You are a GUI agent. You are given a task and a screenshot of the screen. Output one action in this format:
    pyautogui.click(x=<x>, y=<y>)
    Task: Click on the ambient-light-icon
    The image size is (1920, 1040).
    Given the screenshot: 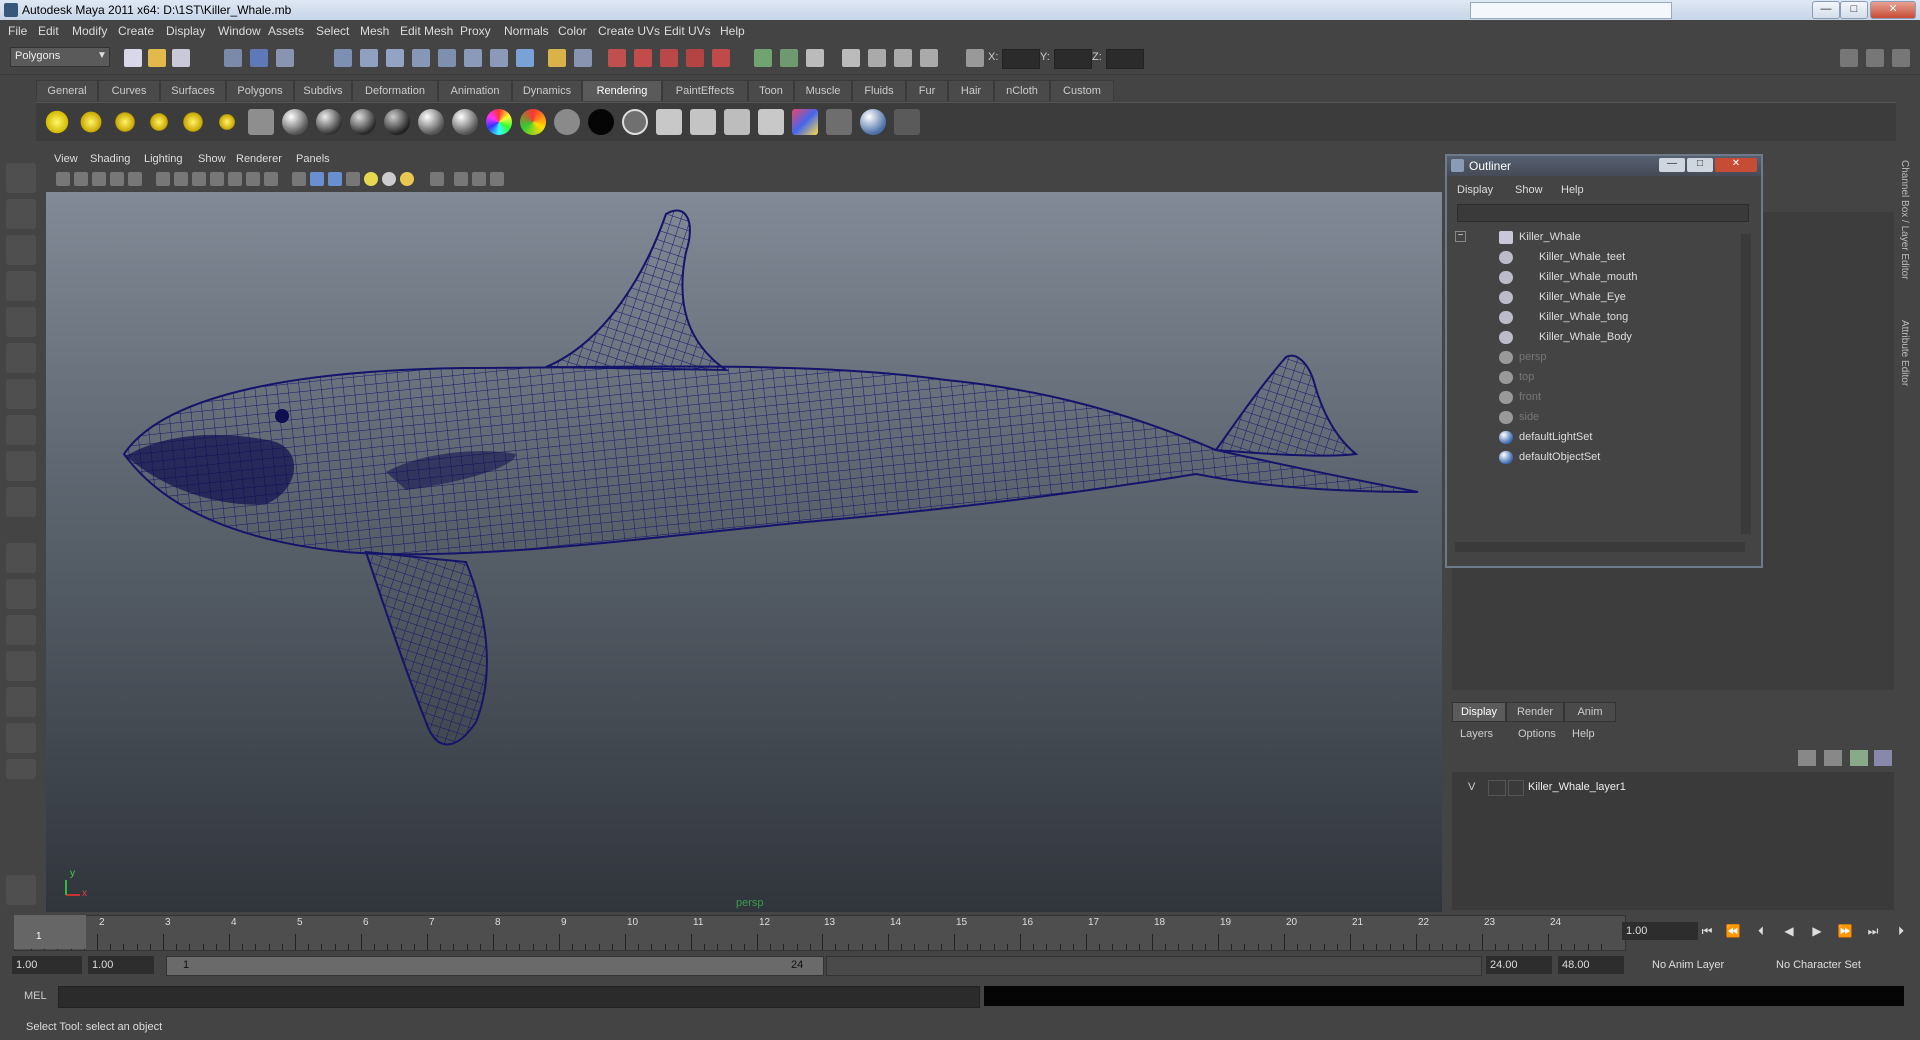 What is the action you would take?
    pyautogui.click(x=57, y=122)
    